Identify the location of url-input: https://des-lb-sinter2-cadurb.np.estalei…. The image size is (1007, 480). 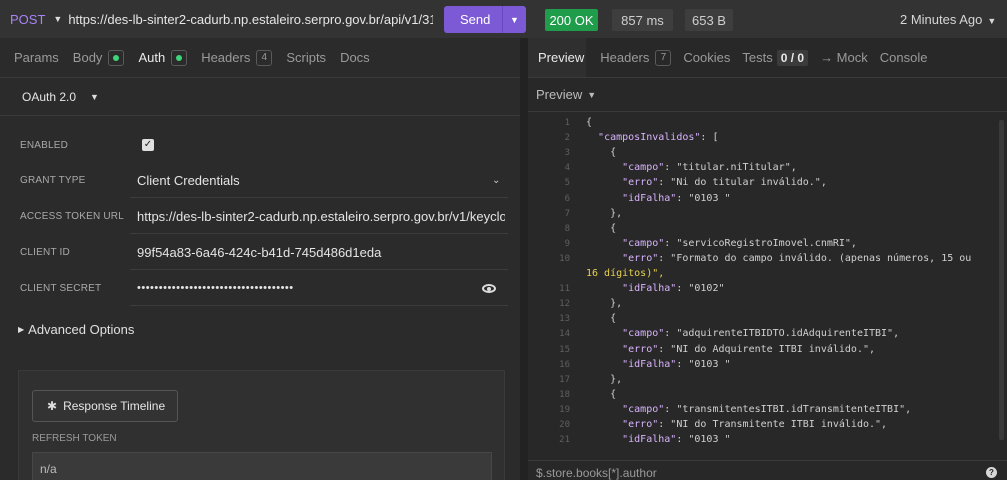
(250, 19).